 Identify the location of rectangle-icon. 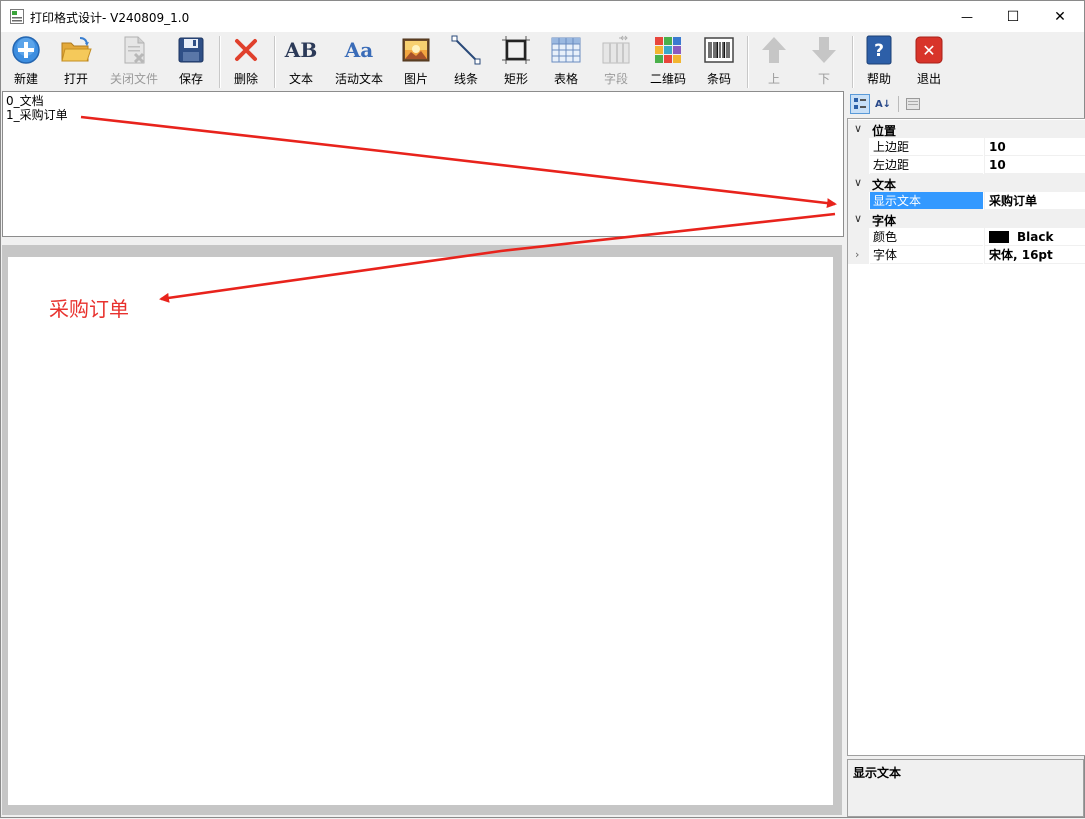
(516, 50).